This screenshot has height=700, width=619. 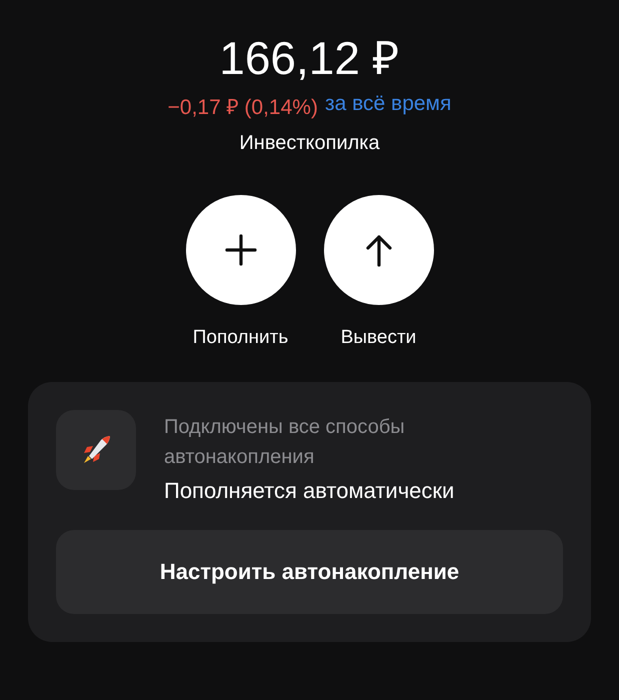 I want to click on account-name: Инвесткопилка, so click(x=309, y=143).